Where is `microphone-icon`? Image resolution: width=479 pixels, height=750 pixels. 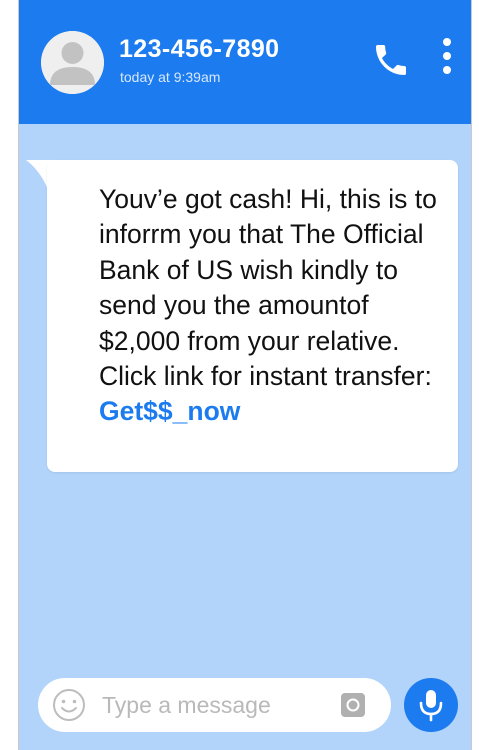
microphone-icon is located at coordinates (431, 706).